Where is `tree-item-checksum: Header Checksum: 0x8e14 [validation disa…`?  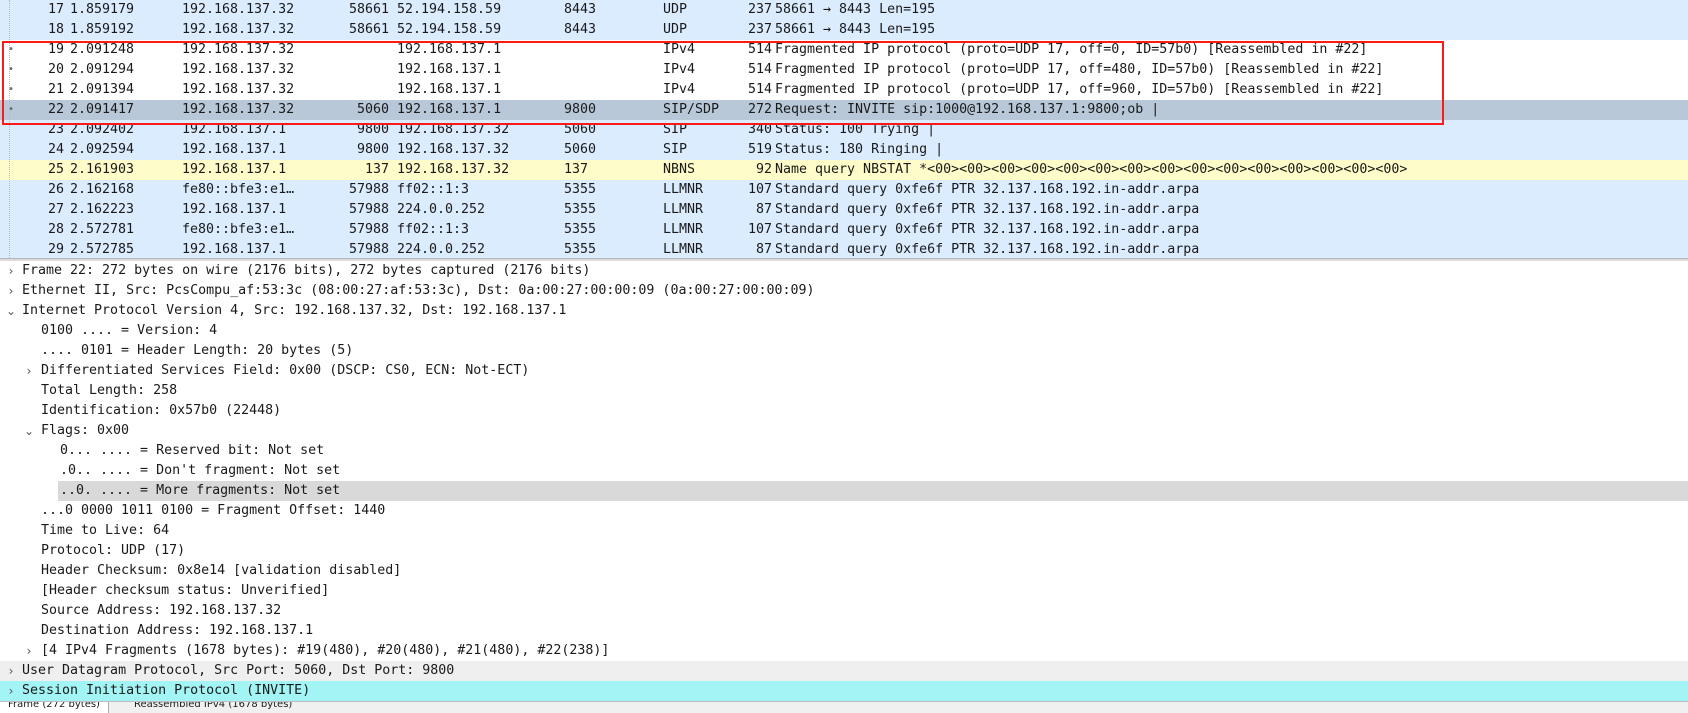 tree-item-checksum: Header Checksum: 0x8e14 [validation disa… is located at coordinates (844, 571).